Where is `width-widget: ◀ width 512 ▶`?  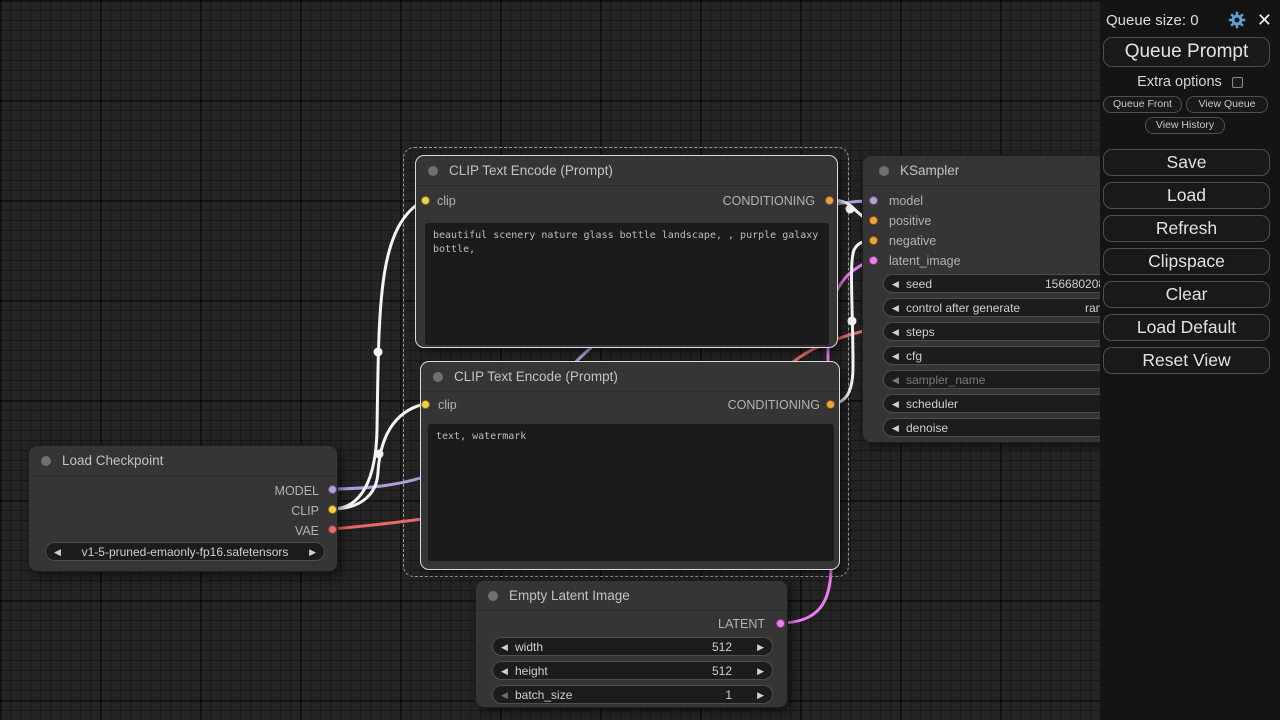 width-widget: ◀ width 512 ▶ is located at coordinates (632, 646).